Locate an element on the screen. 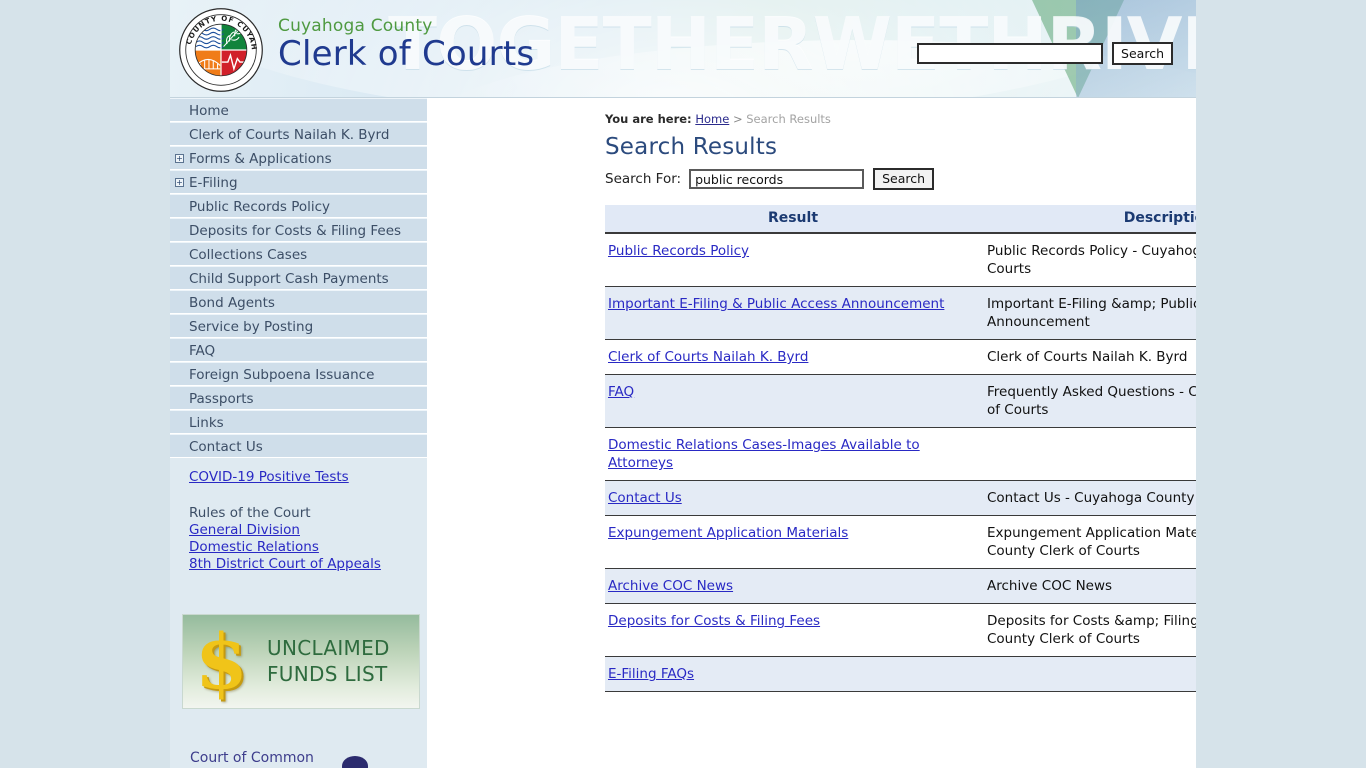  header-search-input is located at coordinates (1009, 53).